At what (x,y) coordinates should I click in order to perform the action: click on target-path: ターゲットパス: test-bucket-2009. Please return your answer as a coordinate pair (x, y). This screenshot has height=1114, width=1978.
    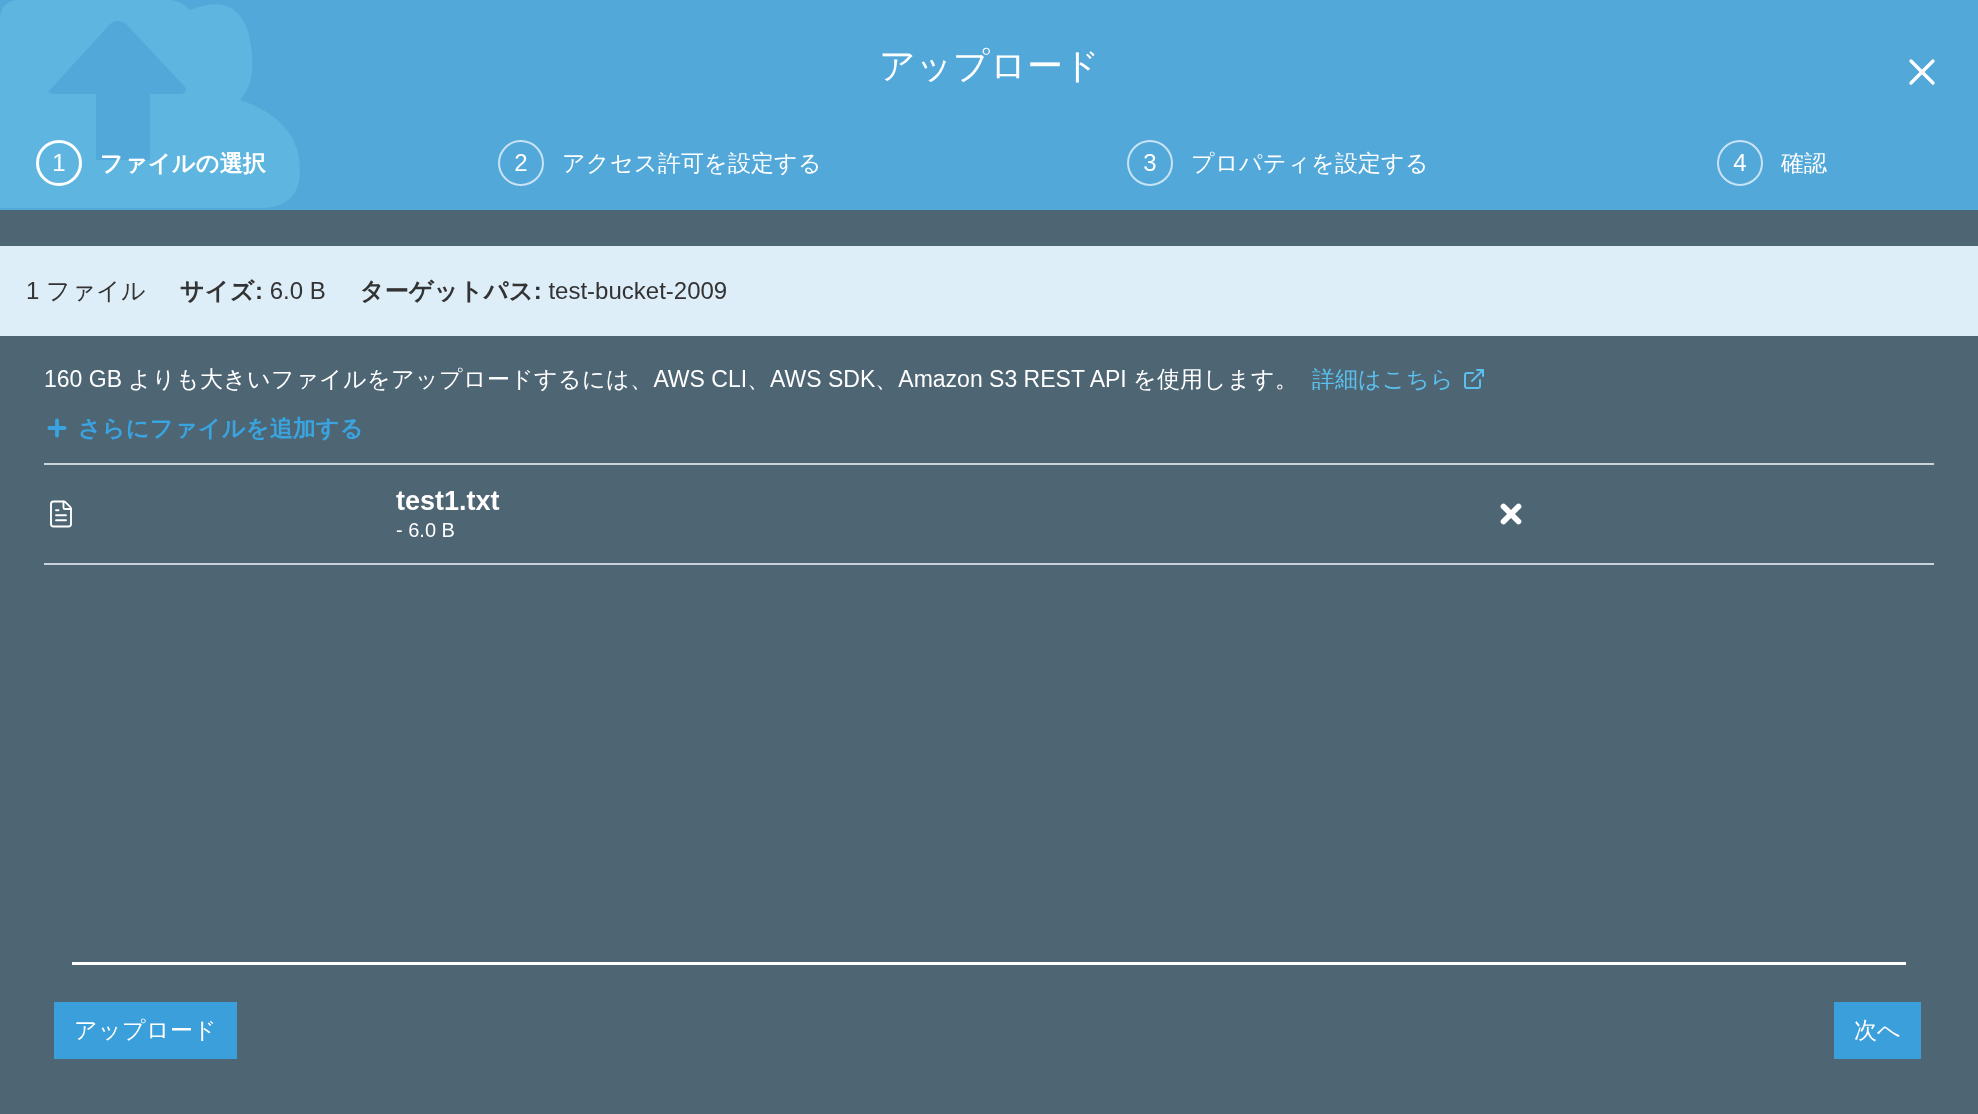
    Looking at the image, I should click on (543, 291).